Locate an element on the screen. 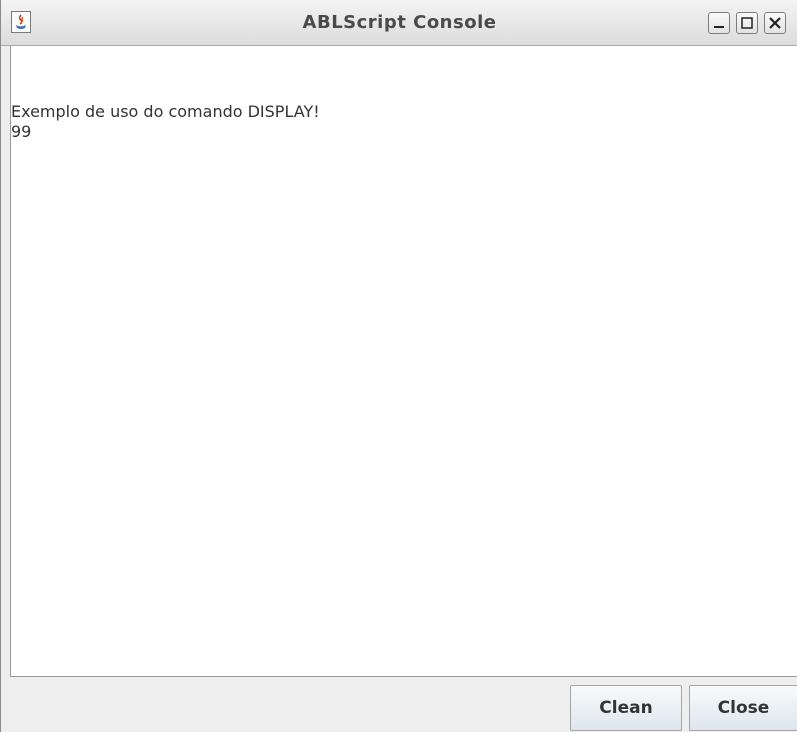  button-bar: Clean Close is located at coordinates (403, 704).